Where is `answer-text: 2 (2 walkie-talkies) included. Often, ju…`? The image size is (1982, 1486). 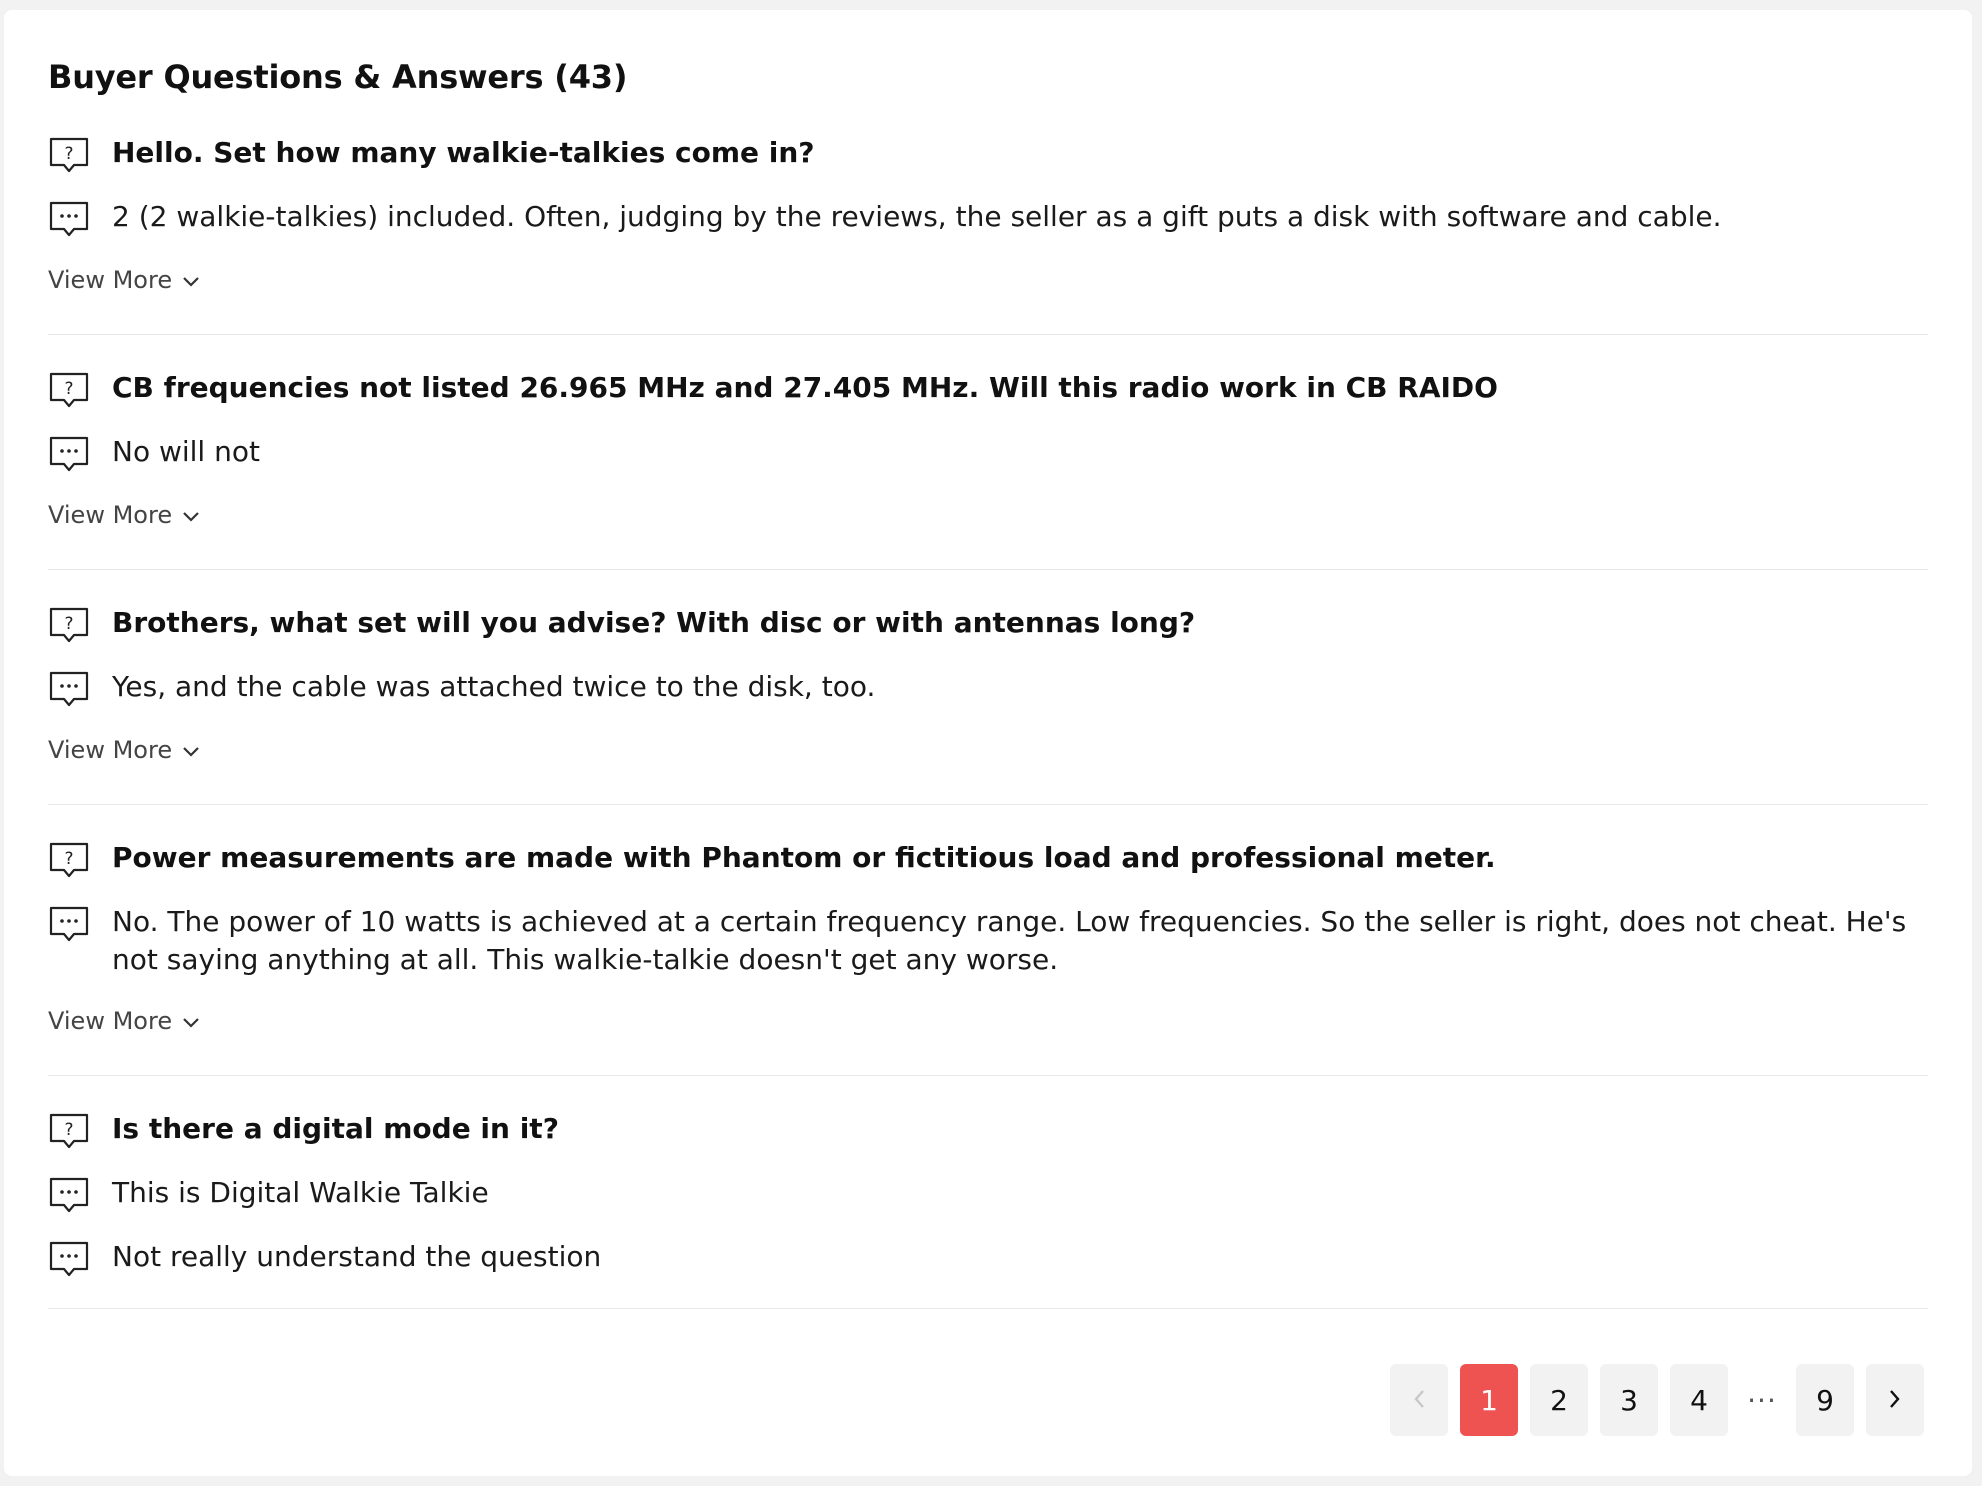
answer-text: 2 (2 walkie-talkies) included. Often, ju… is located at coordinates (917, 216).